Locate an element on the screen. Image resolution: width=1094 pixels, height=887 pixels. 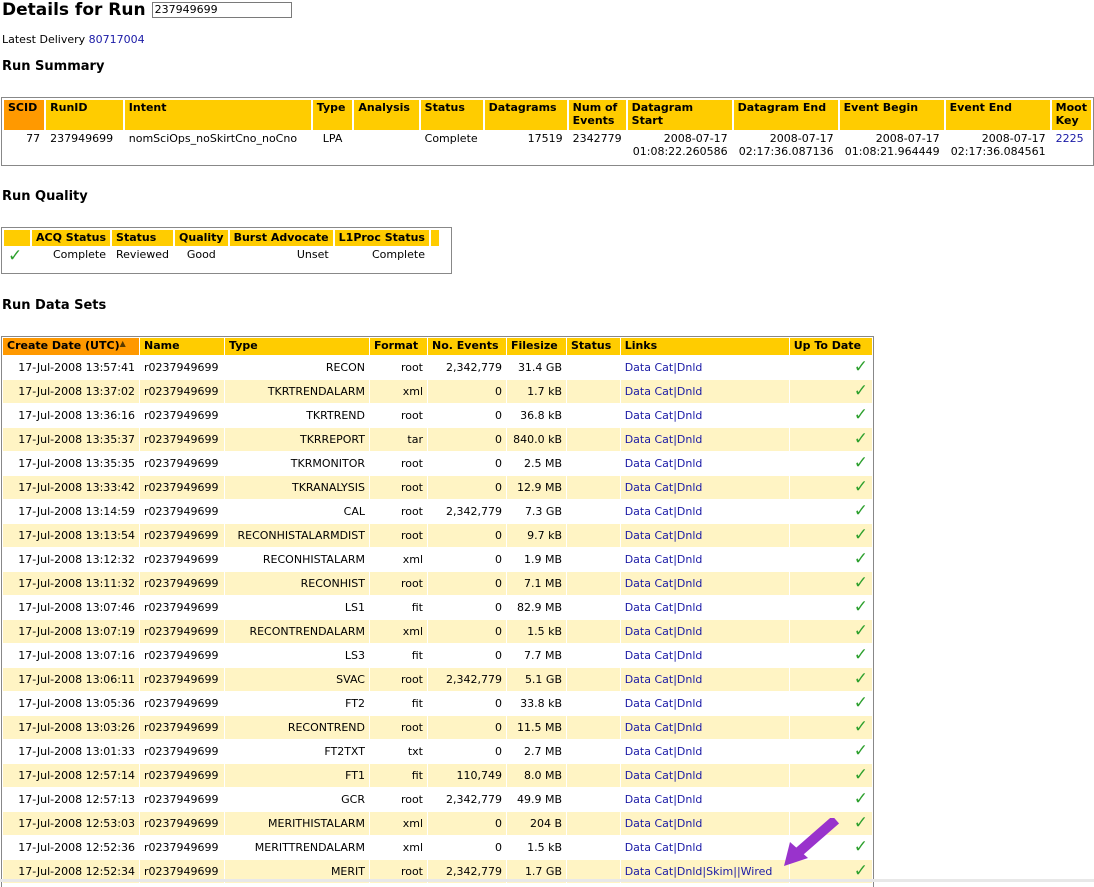
summary-col-datagram-end: Datagram End is located at coordinates (785, 115).